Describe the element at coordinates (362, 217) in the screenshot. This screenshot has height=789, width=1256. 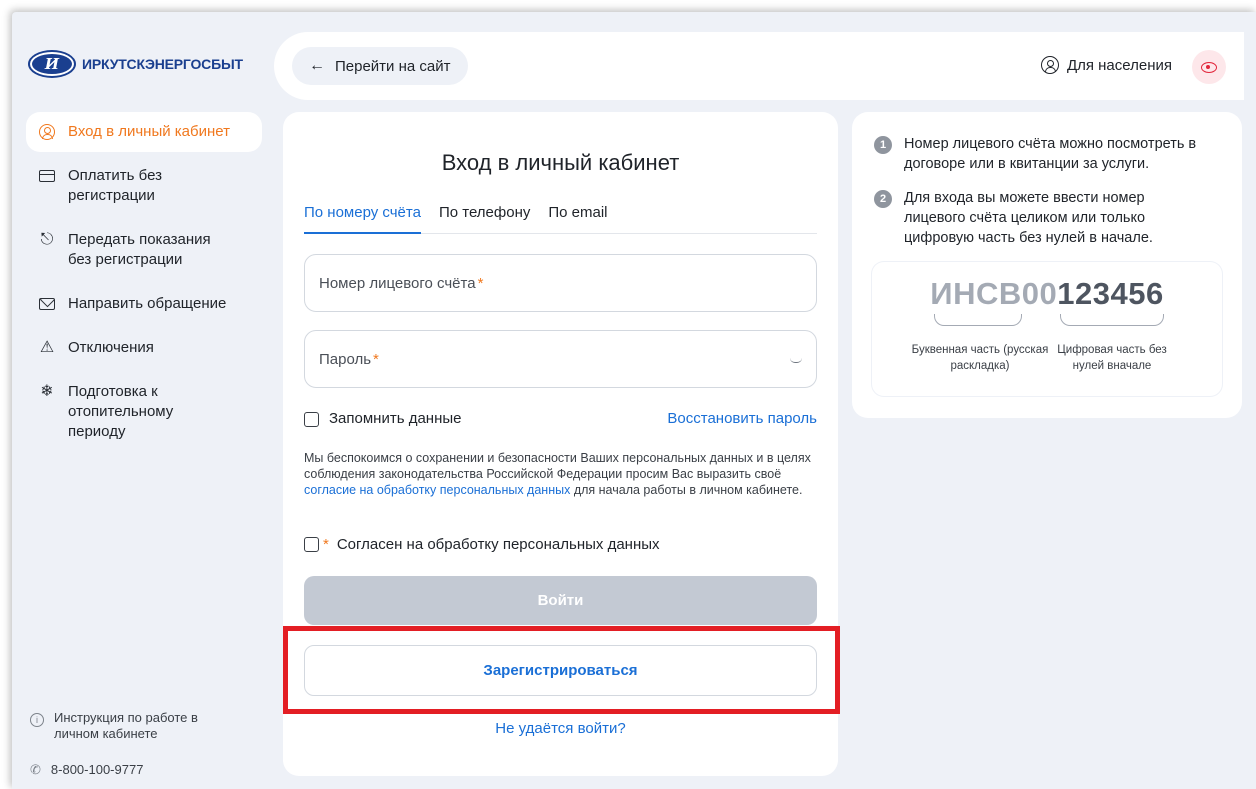
I see `tab-account-number: По номеру счёта` at that location.